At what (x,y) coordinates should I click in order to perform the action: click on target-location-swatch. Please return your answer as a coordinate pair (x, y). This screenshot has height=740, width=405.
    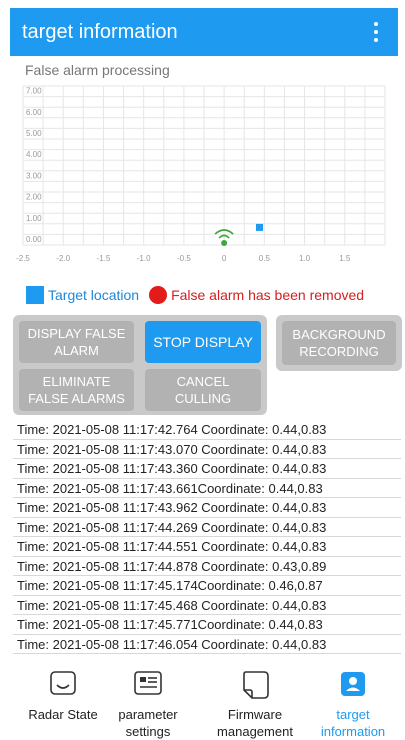
    Looking at the image, I should click on (35, 295).